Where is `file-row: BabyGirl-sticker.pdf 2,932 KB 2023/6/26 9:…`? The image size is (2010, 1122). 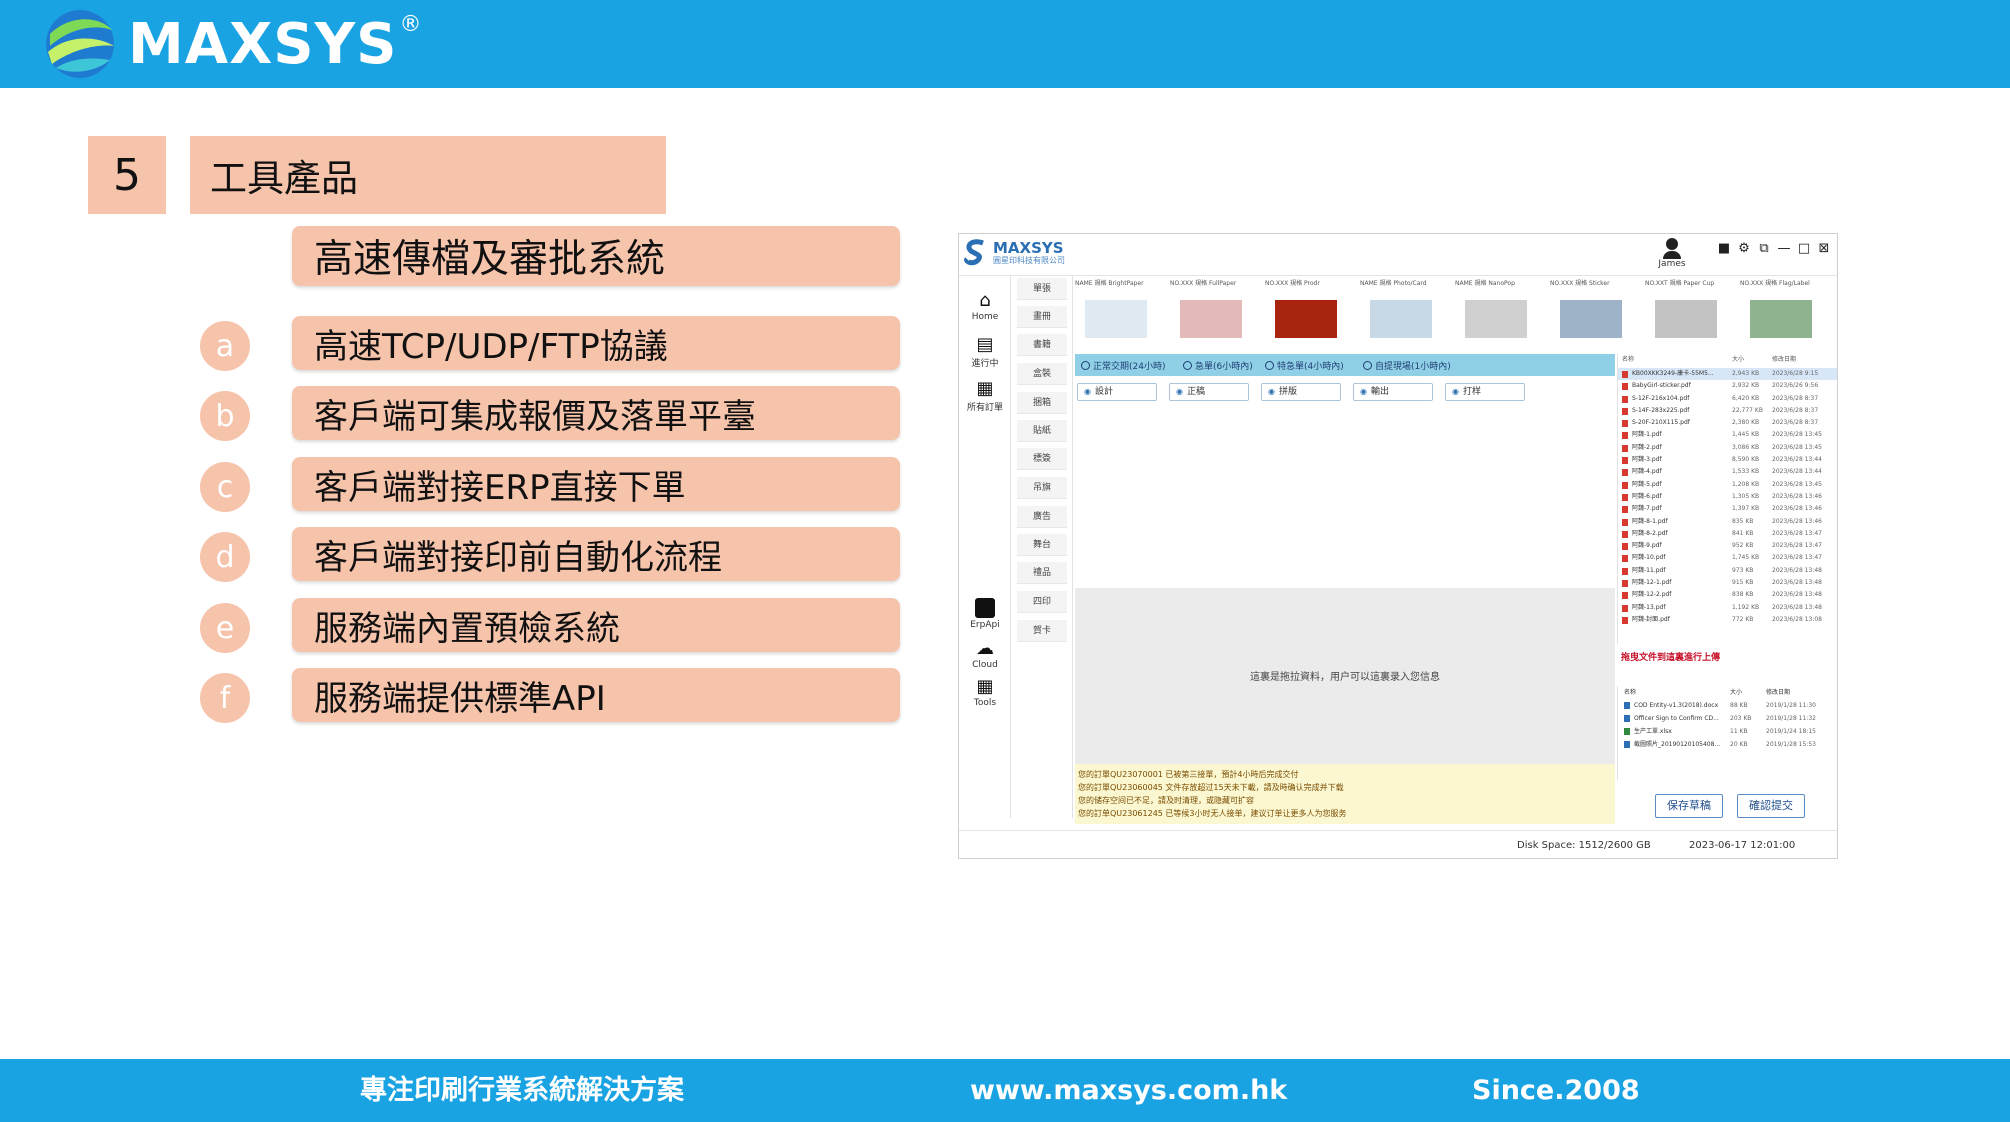 file-row: BabyGirl-sticker.pdf 2,932 KB 2023/6/26 9:… is located at coordinates (1727, 386).